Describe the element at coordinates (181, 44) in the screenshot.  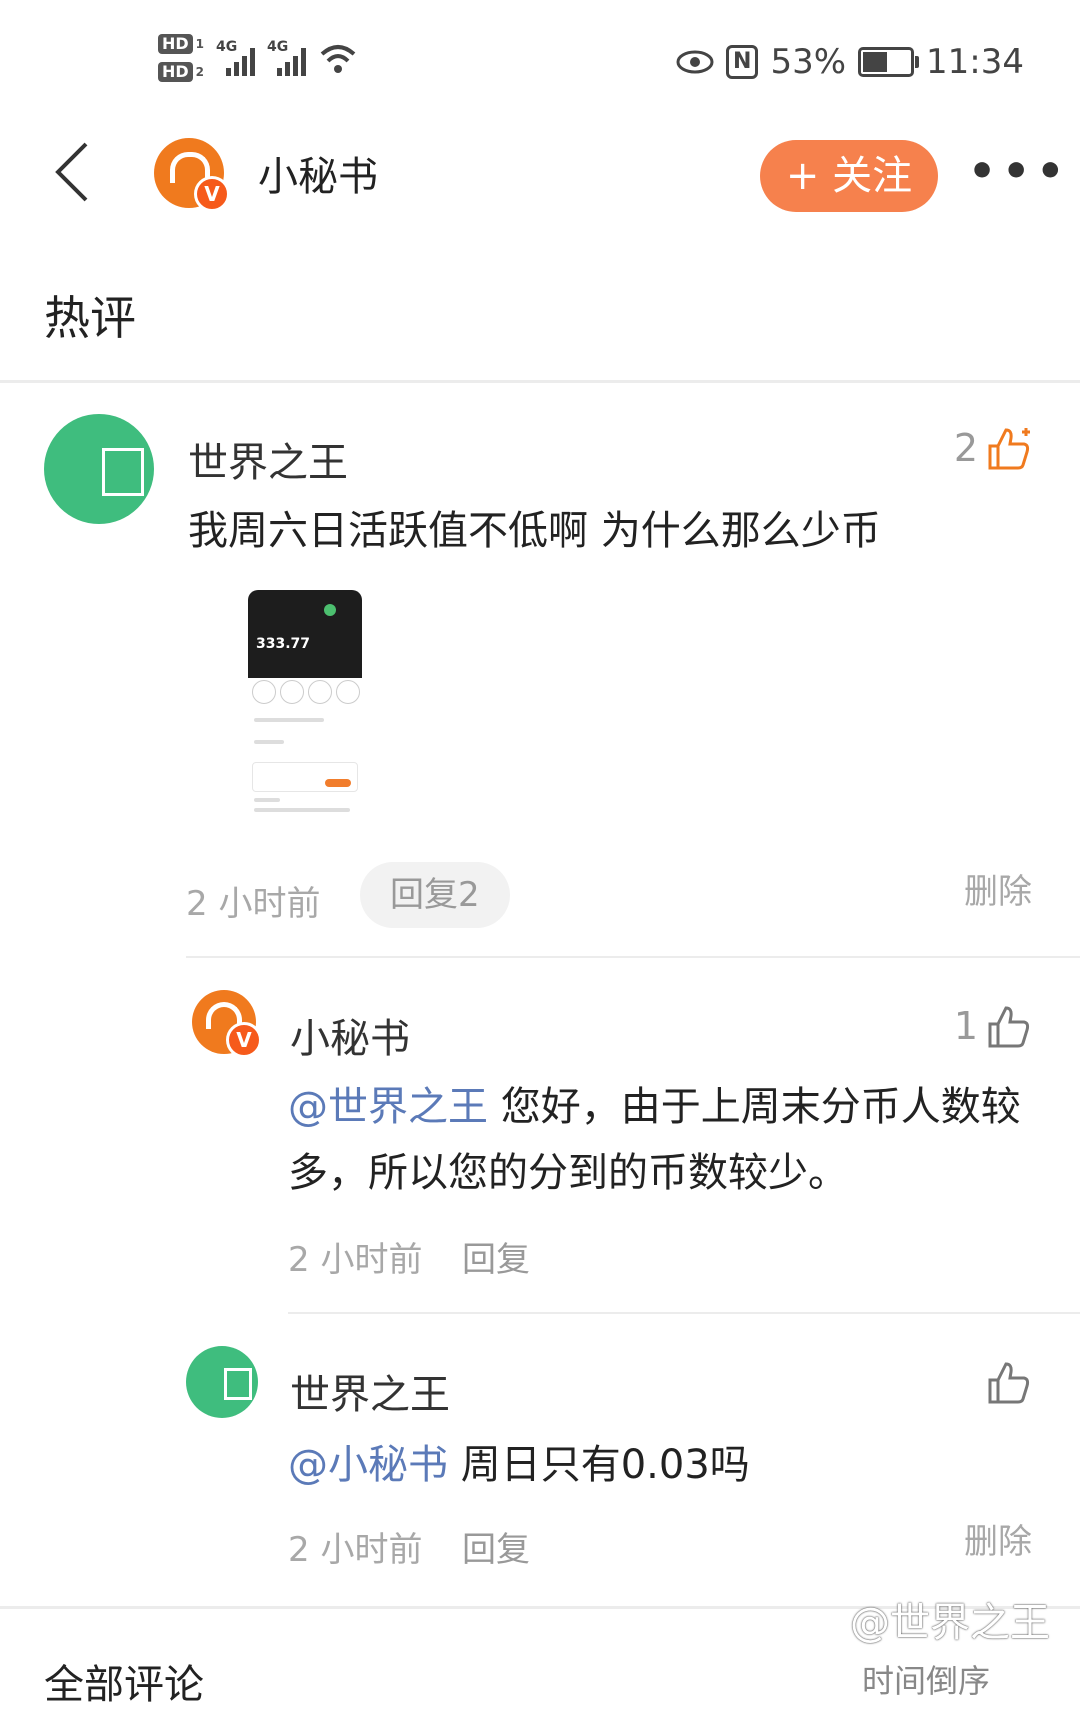
I see `sim1-indicator: HD 1` at that location.